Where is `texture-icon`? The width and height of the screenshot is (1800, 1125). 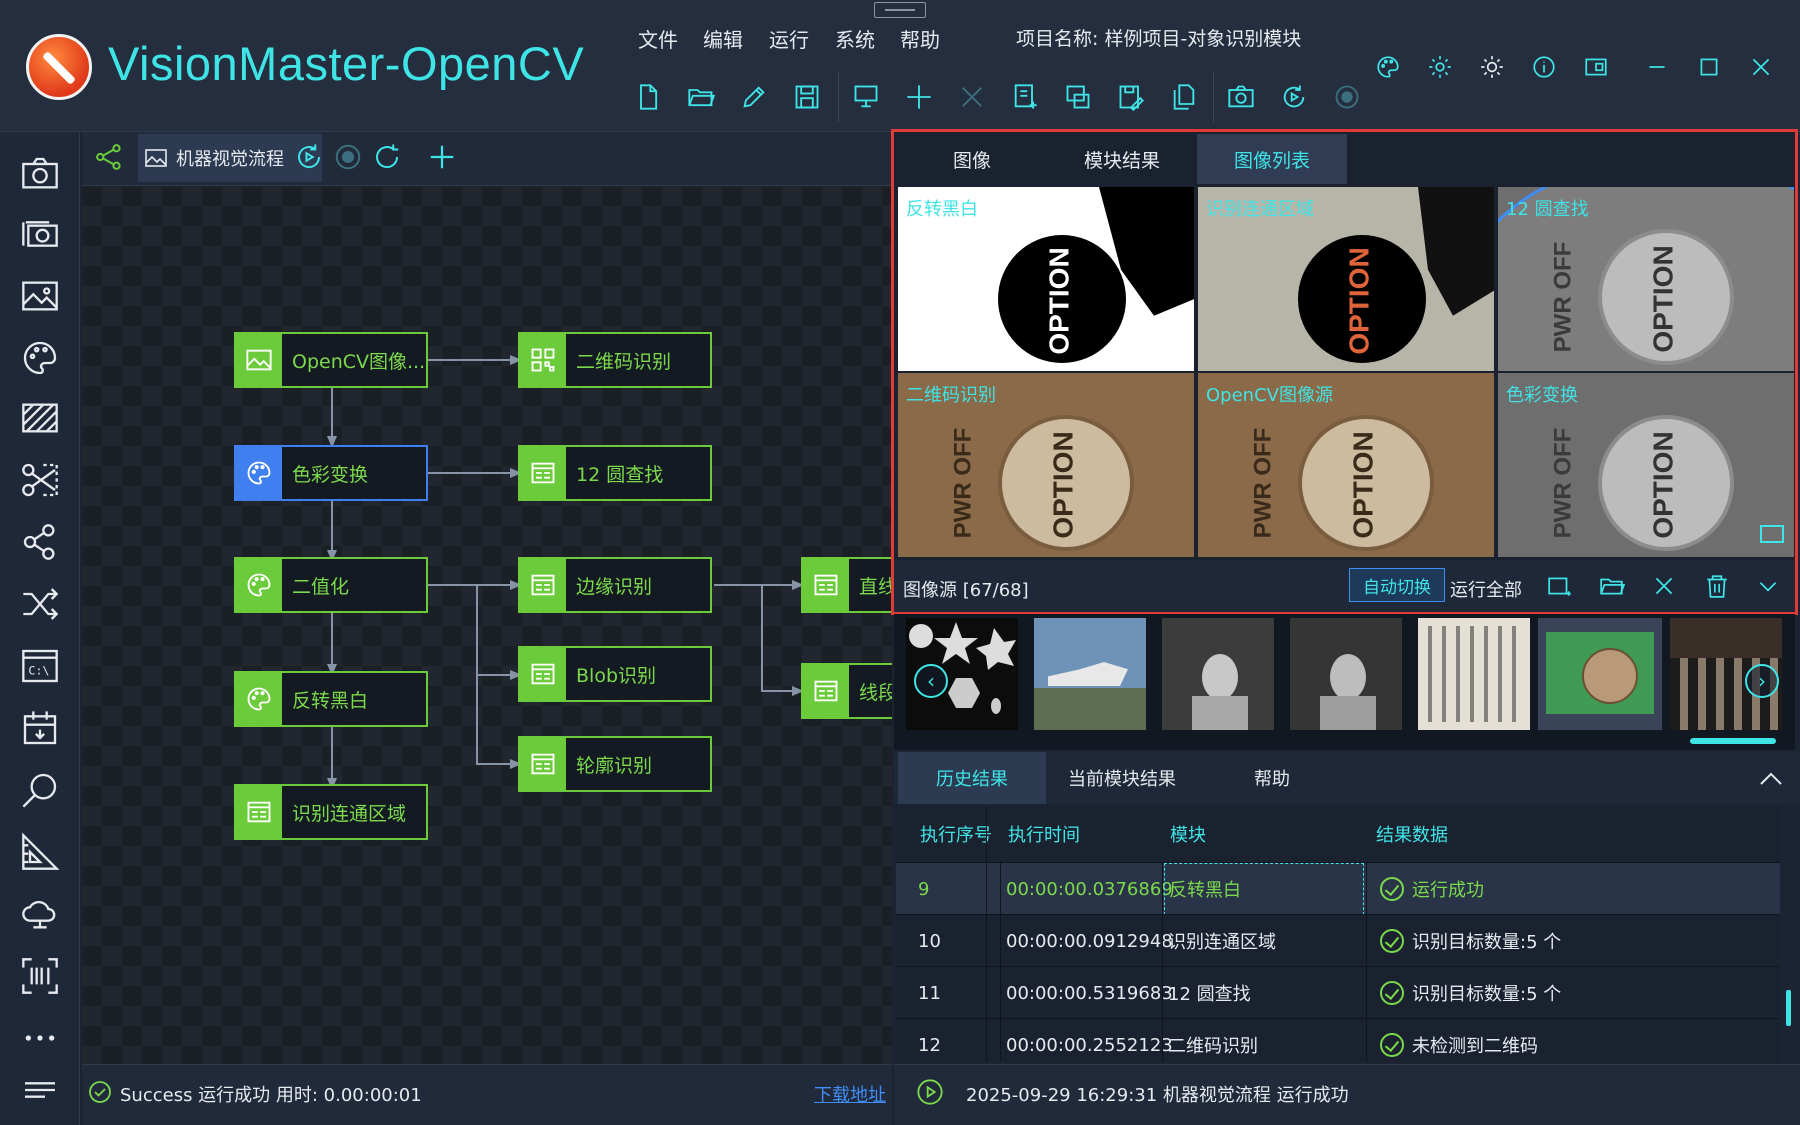
texture-icon is located at coordinates (40, 418).